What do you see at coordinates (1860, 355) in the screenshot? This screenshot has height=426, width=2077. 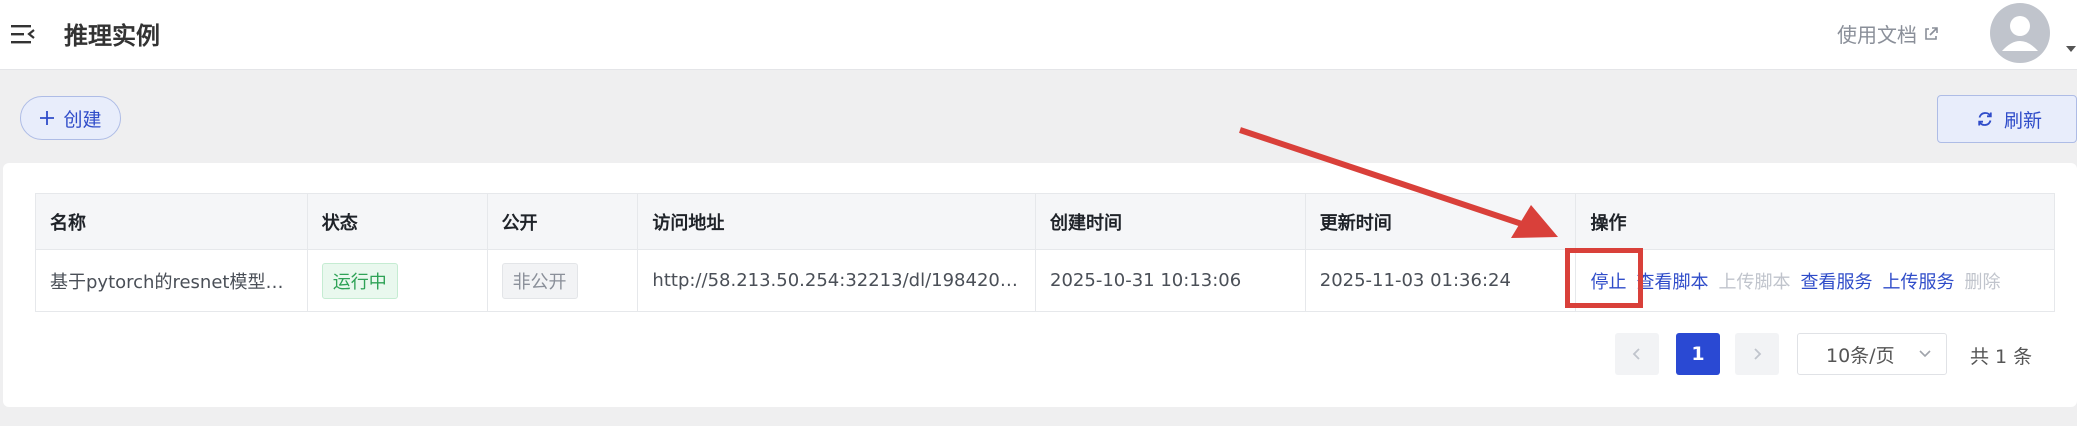 I see `page-size-value: 10条/页` at bounding box center [1860, 355].